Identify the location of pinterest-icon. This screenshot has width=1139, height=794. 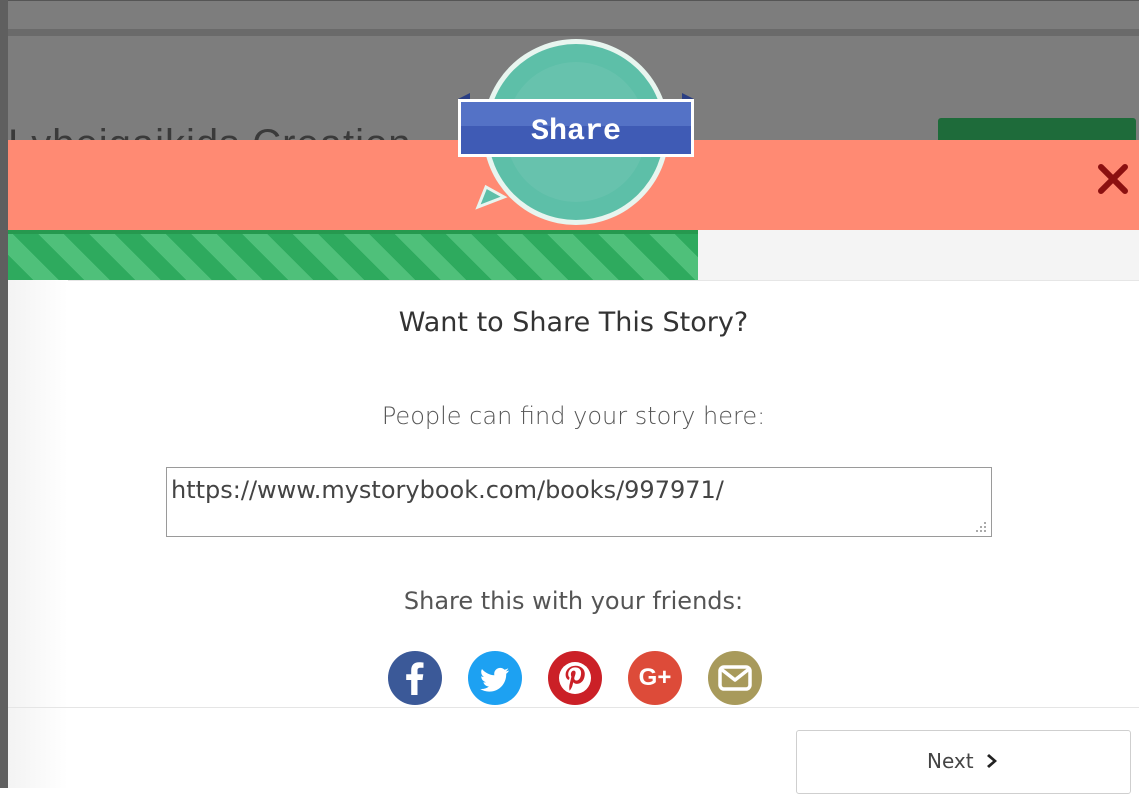
(575, 678).